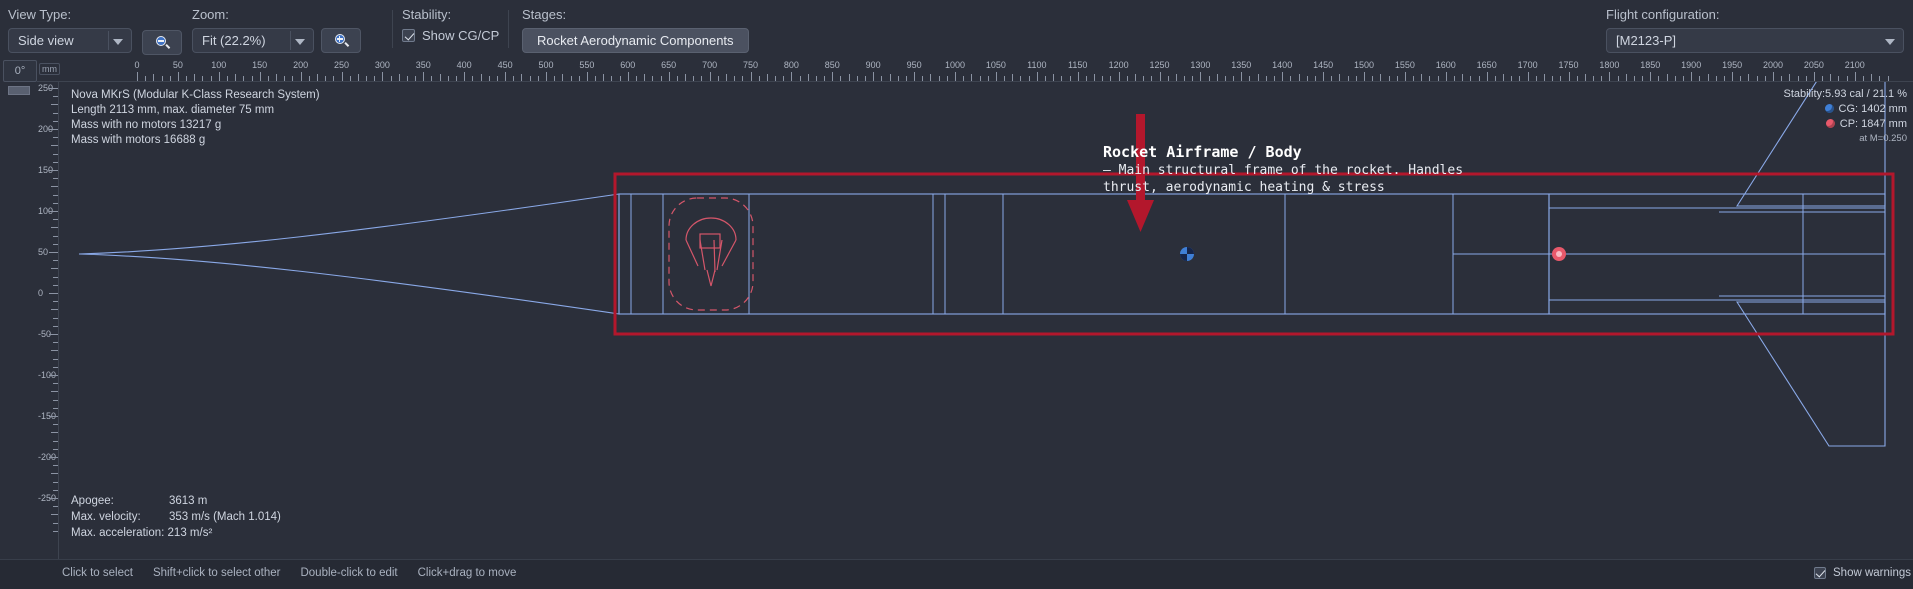 This screenshot has width=1913, height=589. I want to click on show-cg-cp-label: Show CG/CP, so click(461, 35).